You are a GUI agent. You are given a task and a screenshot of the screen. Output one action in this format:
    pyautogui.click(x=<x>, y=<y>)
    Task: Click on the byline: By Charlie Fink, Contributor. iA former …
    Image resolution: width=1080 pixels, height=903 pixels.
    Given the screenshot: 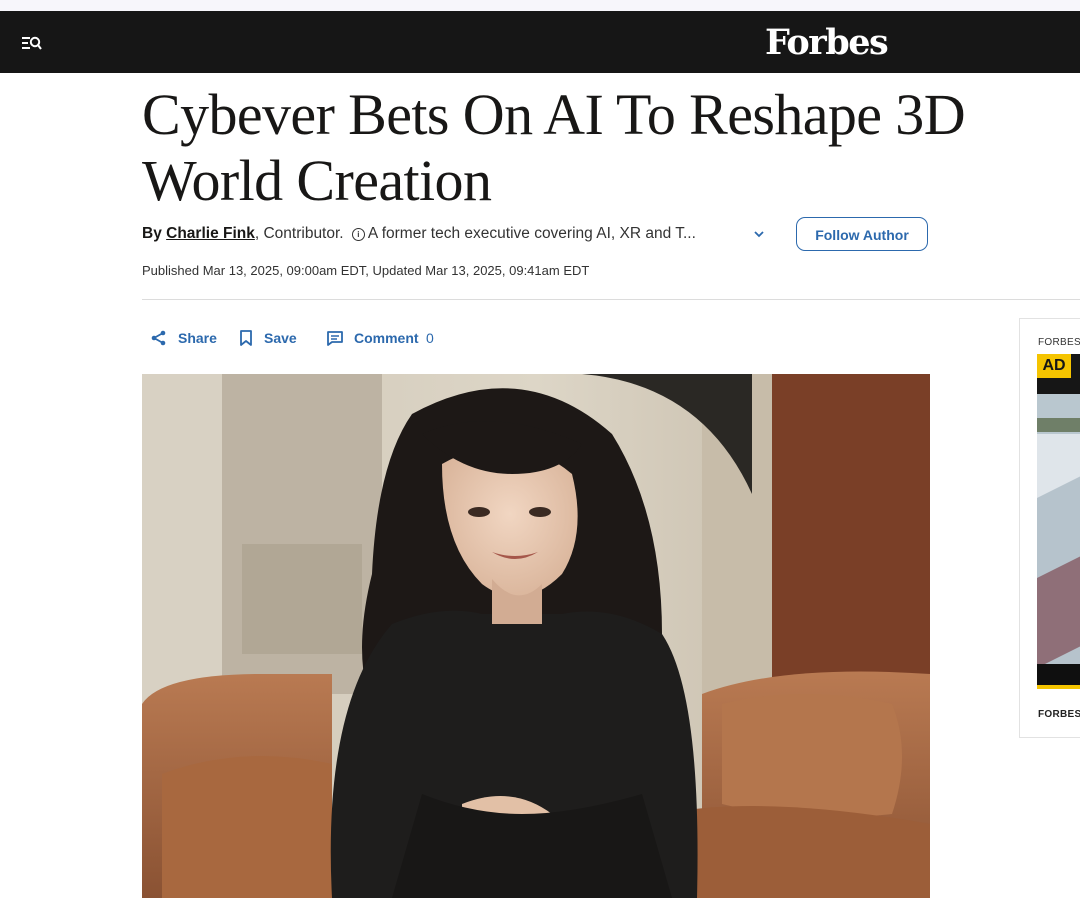 What is the action you would take?
    pyautogui.click(x=419, y=234)
    